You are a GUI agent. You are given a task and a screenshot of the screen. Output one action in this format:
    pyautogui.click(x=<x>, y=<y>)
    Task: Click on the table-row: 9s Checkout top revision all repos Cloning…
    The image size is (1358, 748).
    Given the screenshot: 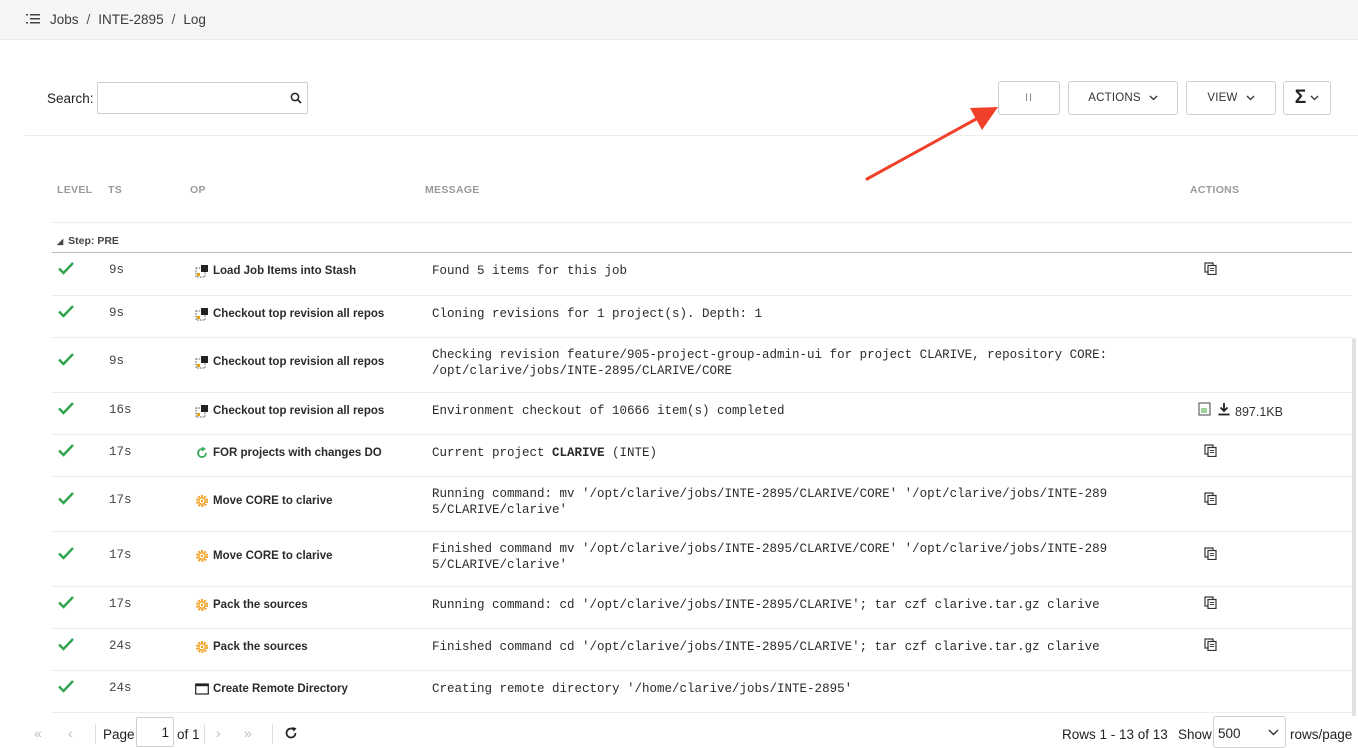 What is the action you would take?
    pyautogui.click(x=702, y=317)
    